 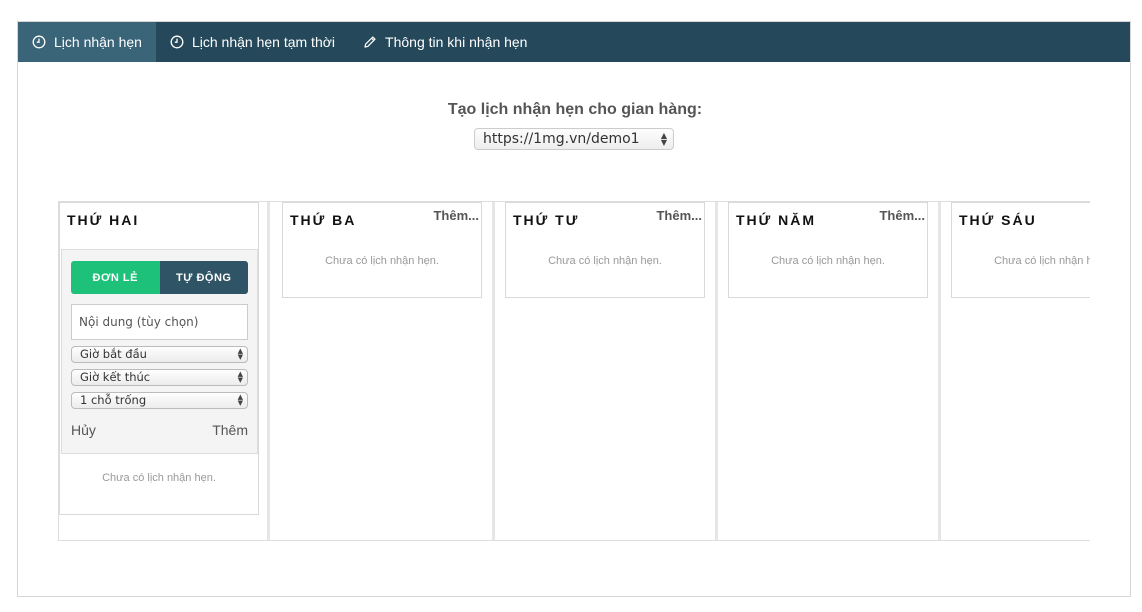 What do you see at coordinates (230, 430) in the screenshot?
I see `add-button: Thêm` at bounding box center [230, 430].